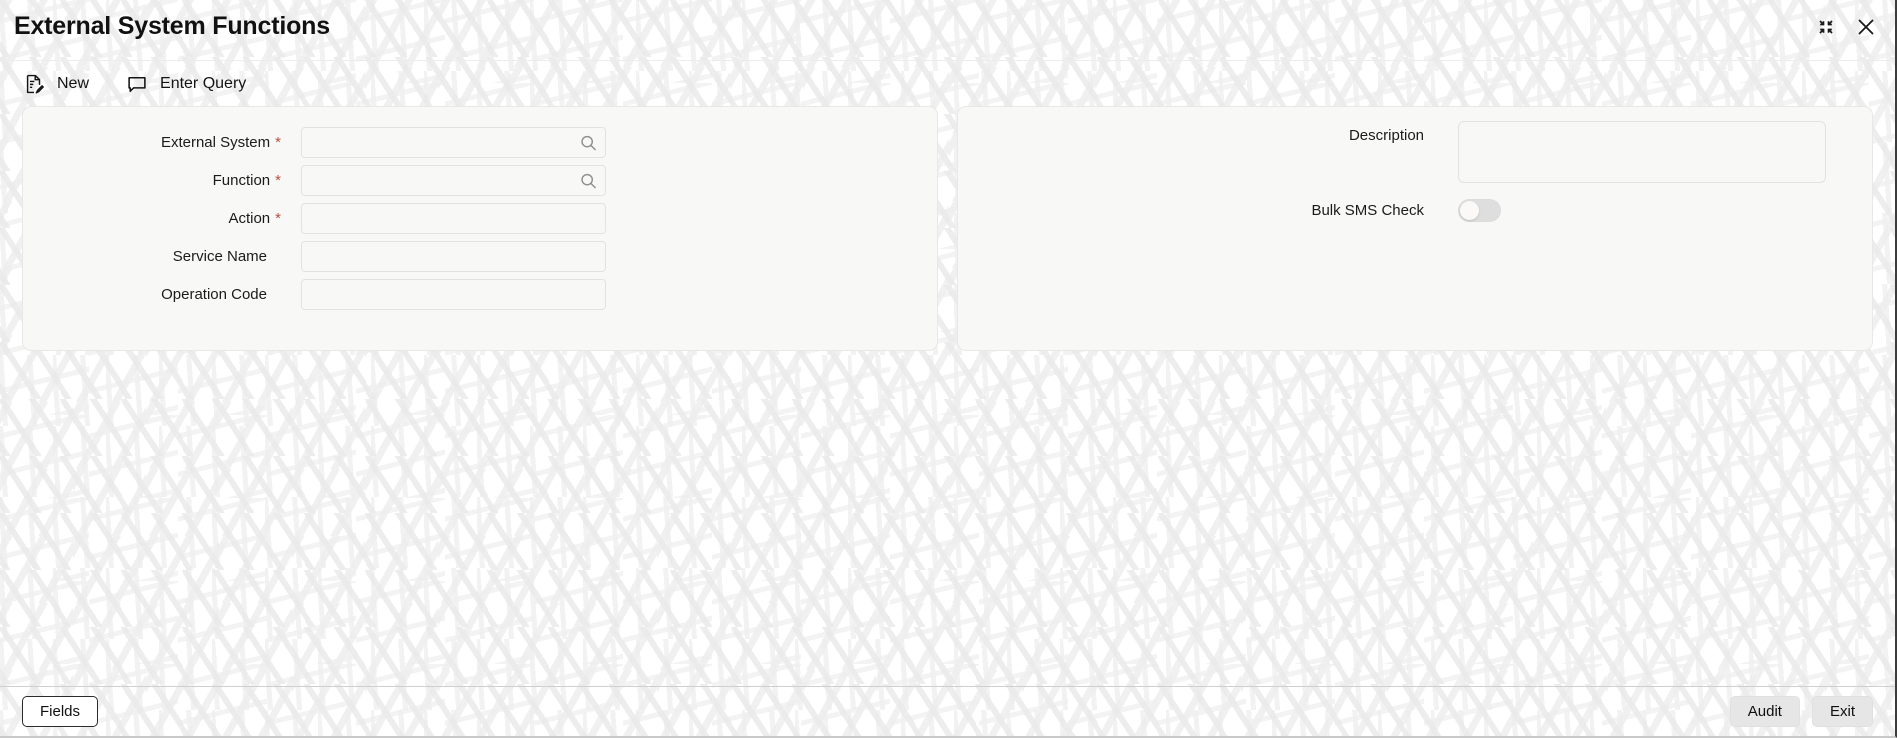  I want to click on field-row: External System *, so click(480, 142).